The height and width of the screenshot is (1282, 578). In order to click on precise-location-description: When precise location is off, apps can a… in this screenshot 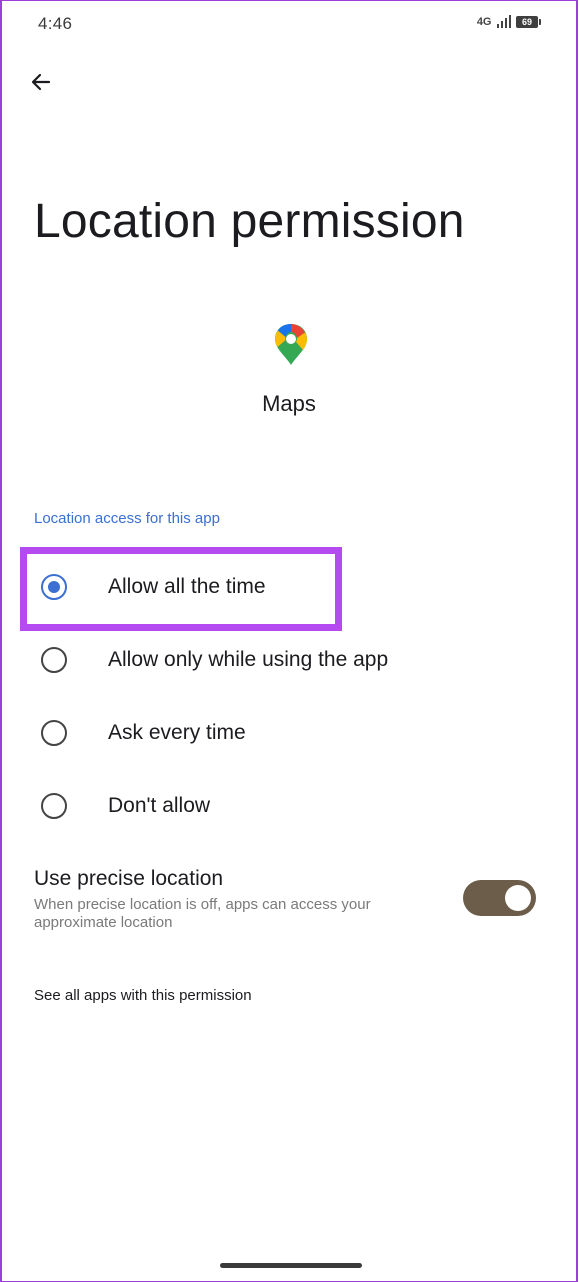, I will do `click(202, 913)`.